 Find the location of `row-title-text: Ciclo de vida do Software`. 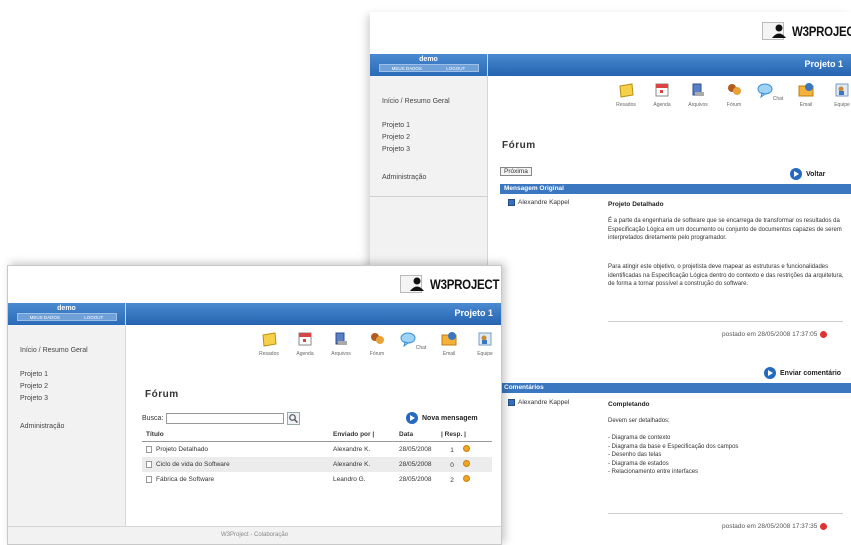

row-title-text: Ciclo de vida do Software is located at coordinates (193, 465).